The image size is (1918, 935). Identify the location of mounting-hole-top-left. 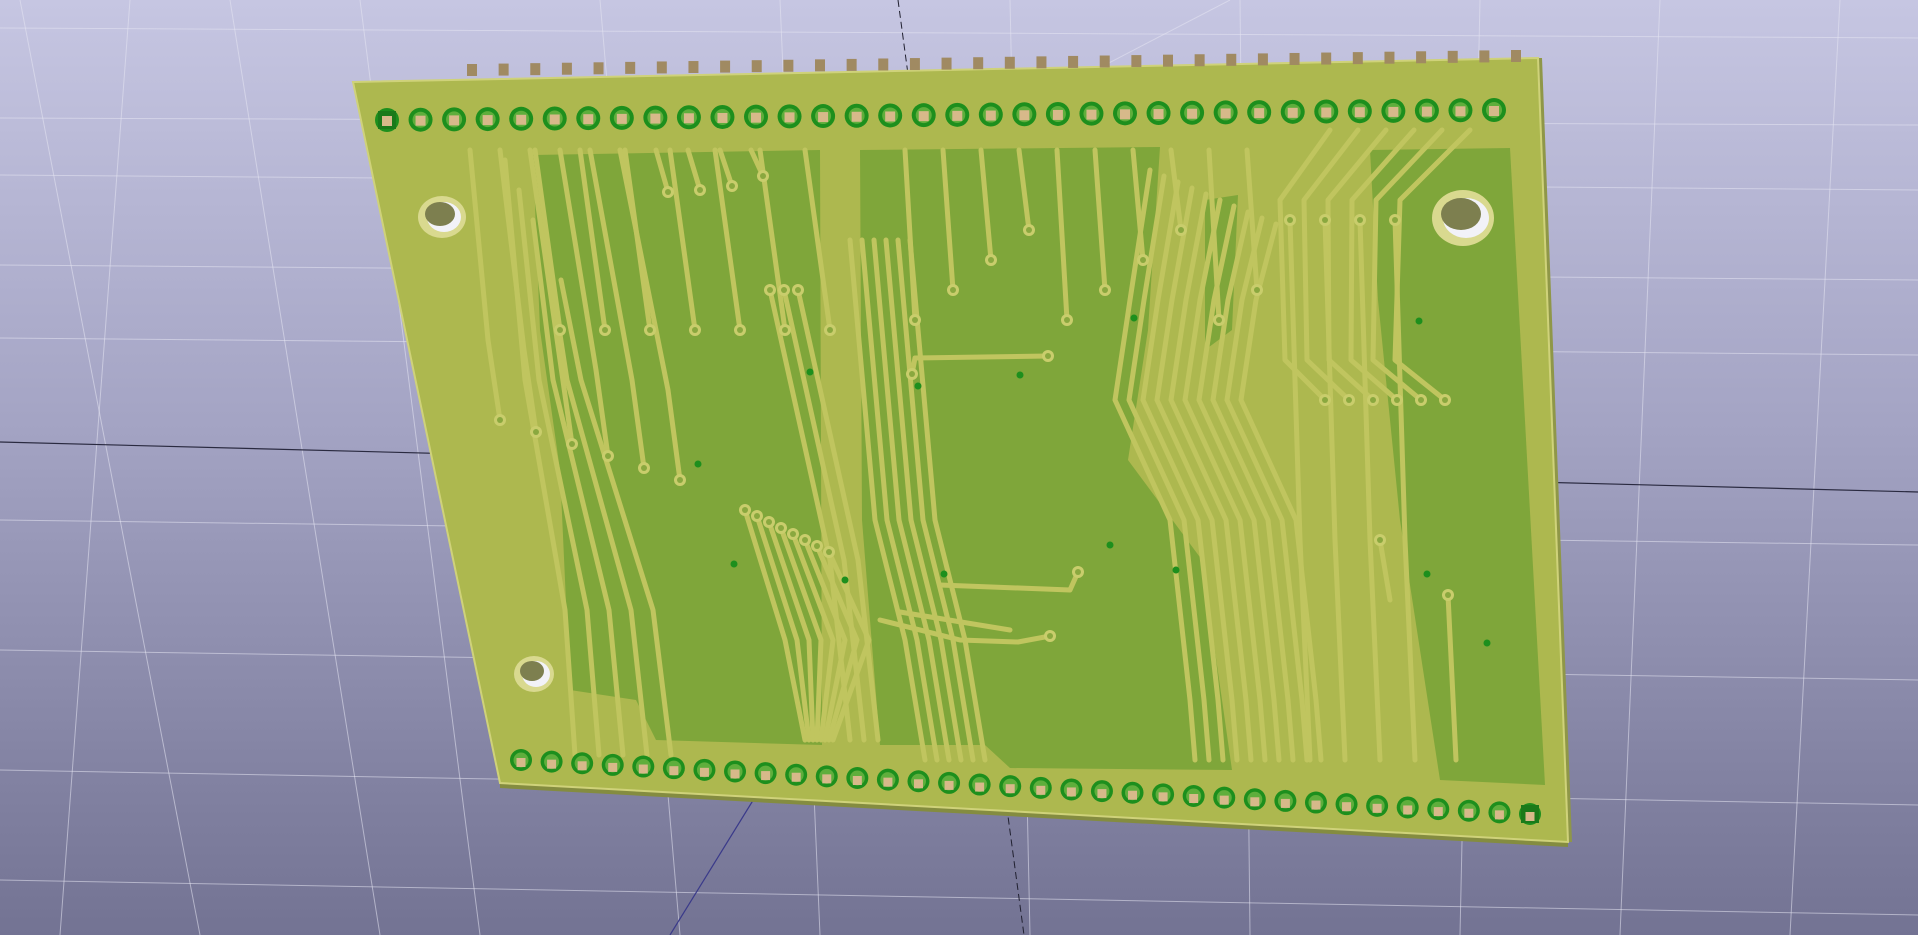
(442, 217).